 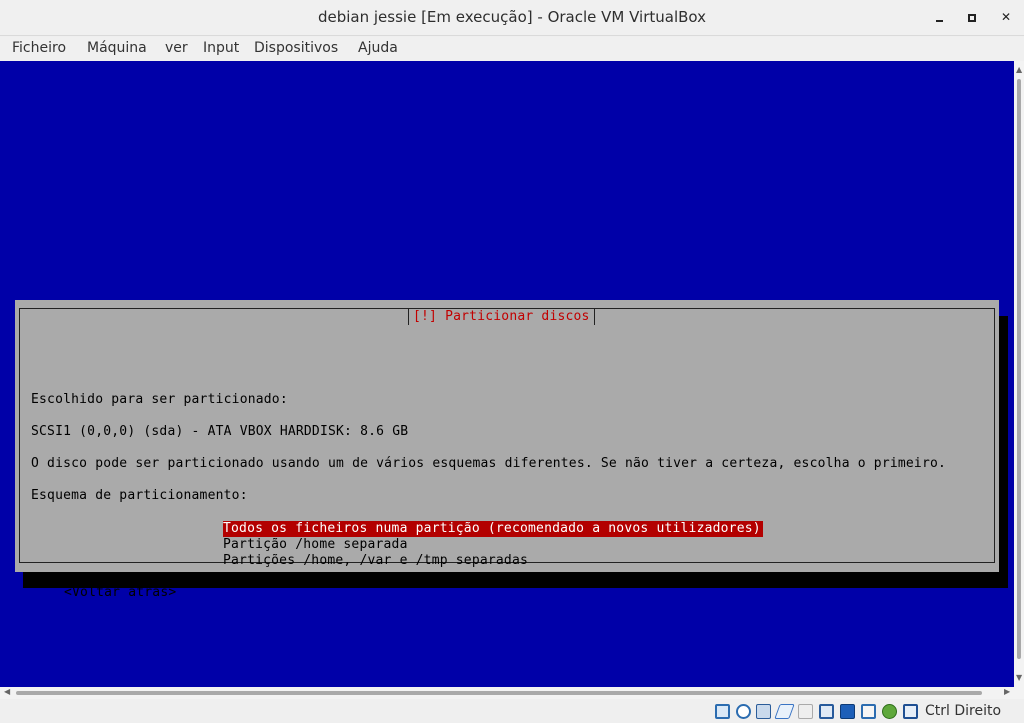 I want to click on display-icon, so click(x=847, y=711).